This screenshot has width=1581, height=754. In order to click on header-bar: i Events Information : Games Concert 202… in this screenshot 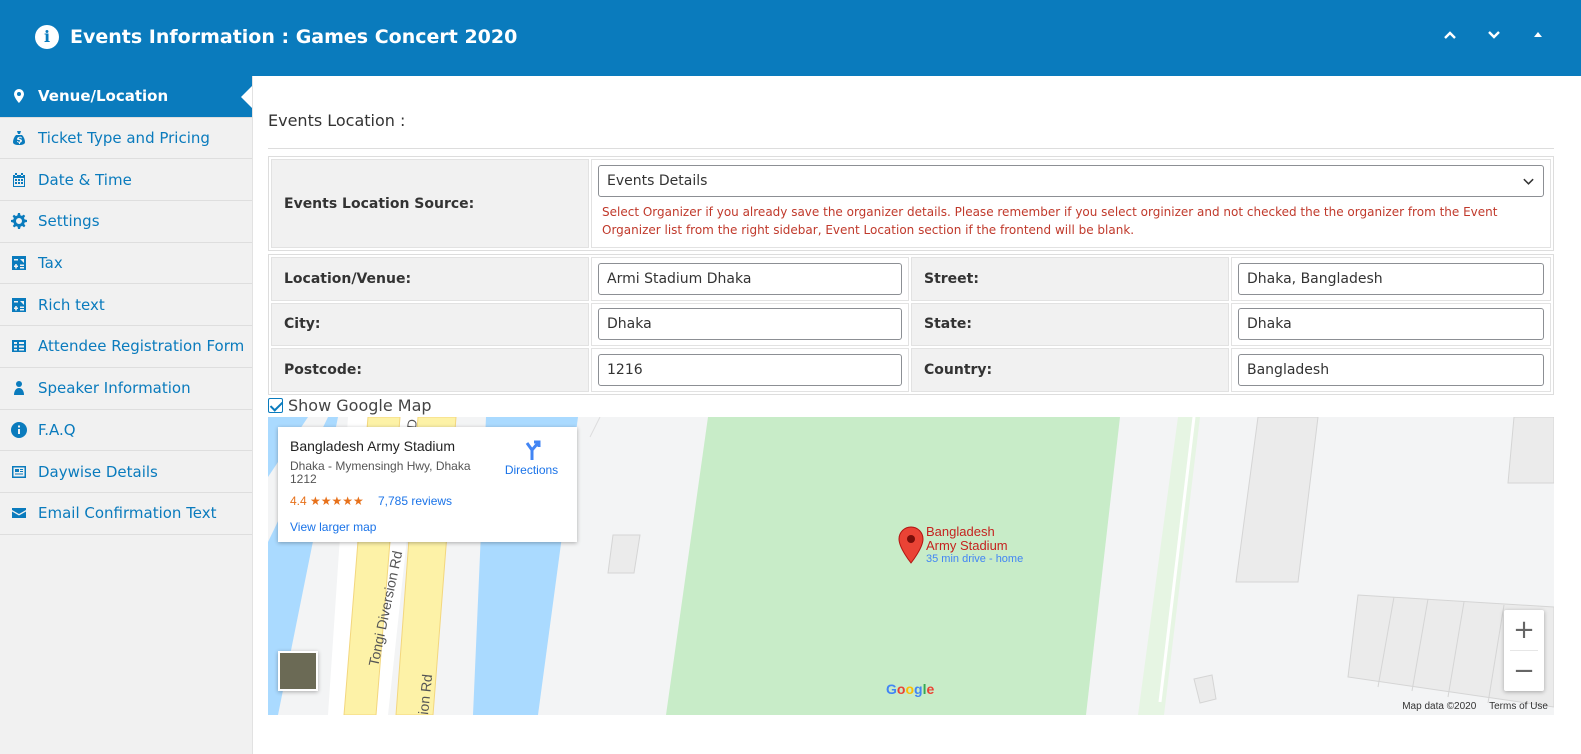, I will do `click(790, 38)`.